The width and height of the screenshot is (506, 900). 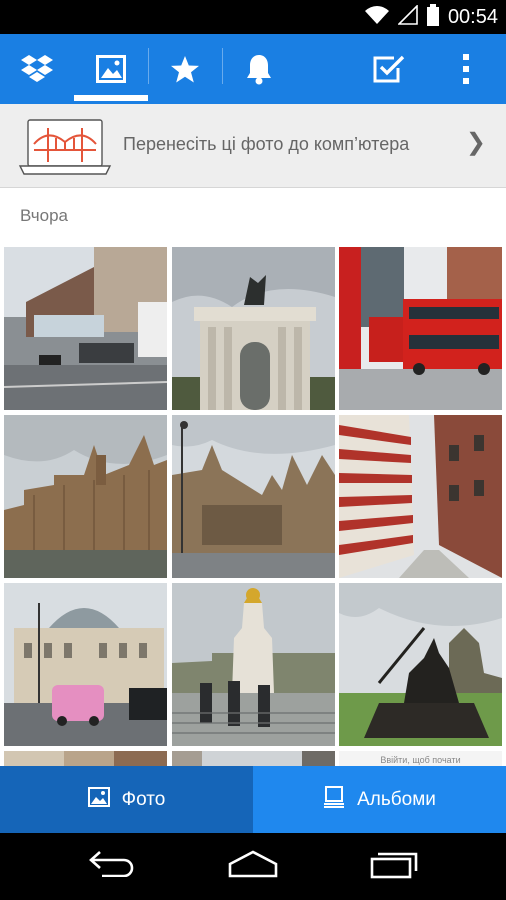 I want to click on nav-home-button, so click(x=253, y=866).